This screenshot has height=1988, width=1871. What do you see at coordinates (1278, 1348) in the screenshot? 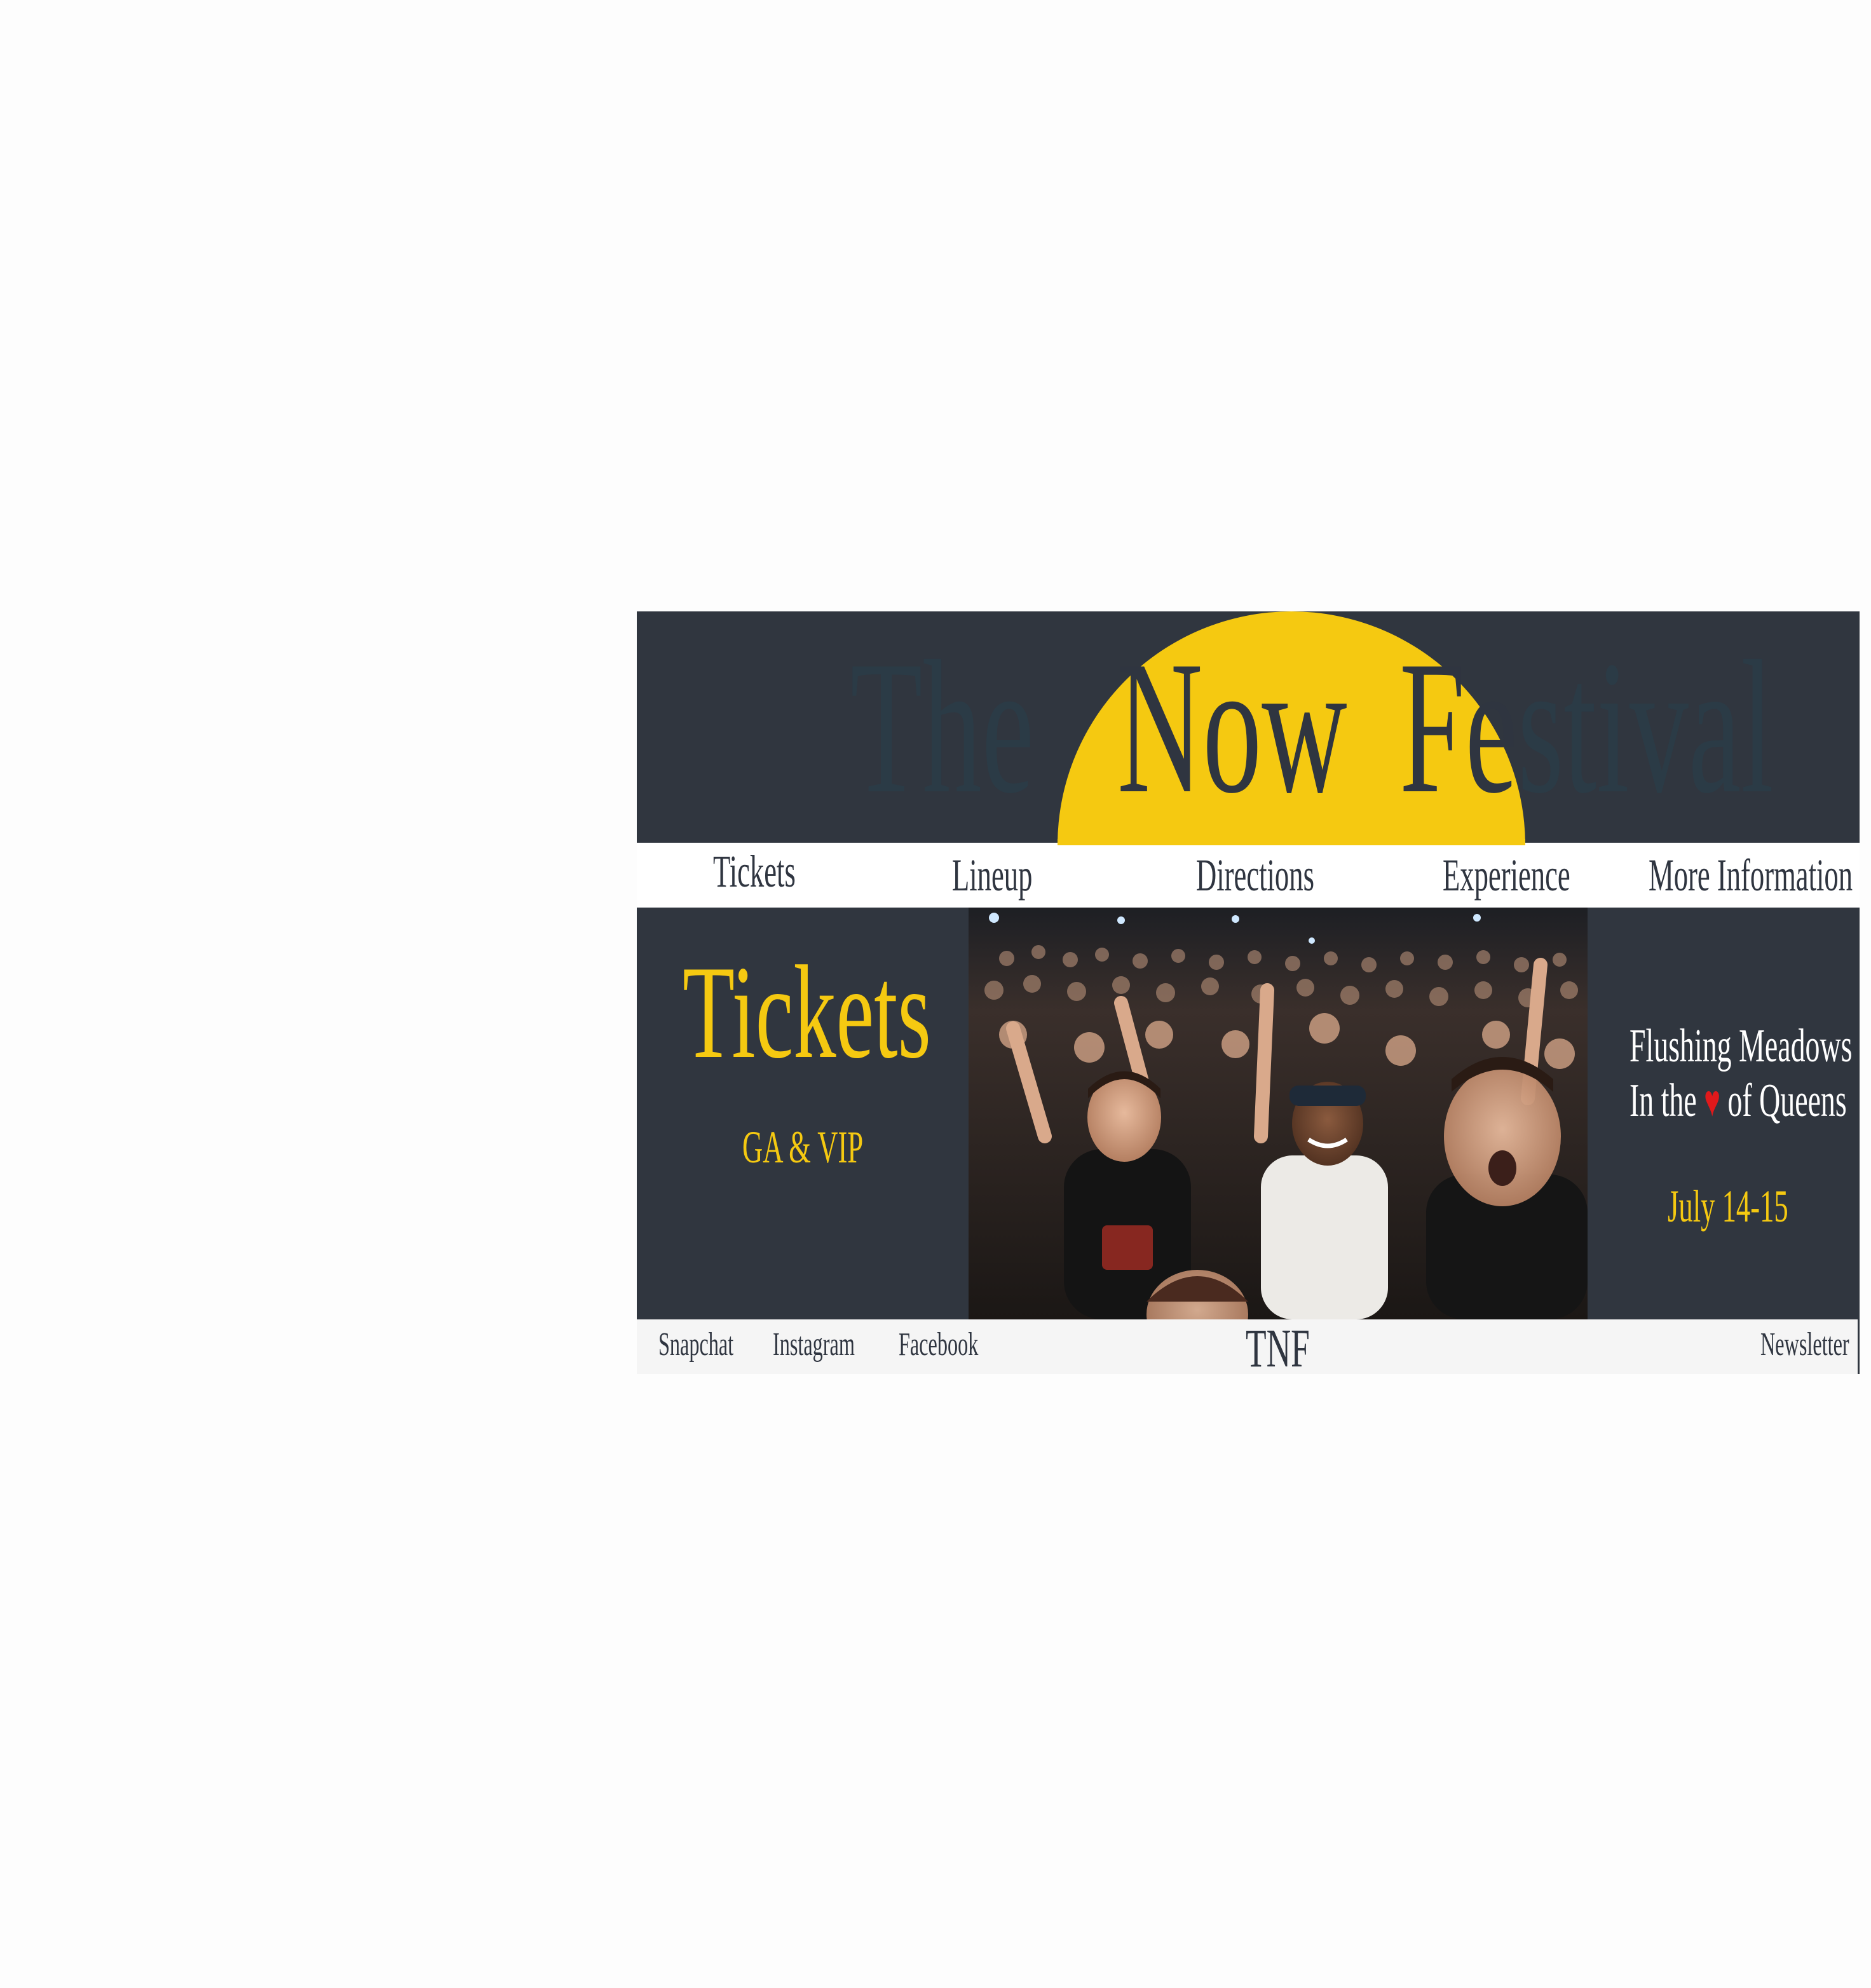
I see `footer-logo: TNF` at bounding box center [1278, 1348].